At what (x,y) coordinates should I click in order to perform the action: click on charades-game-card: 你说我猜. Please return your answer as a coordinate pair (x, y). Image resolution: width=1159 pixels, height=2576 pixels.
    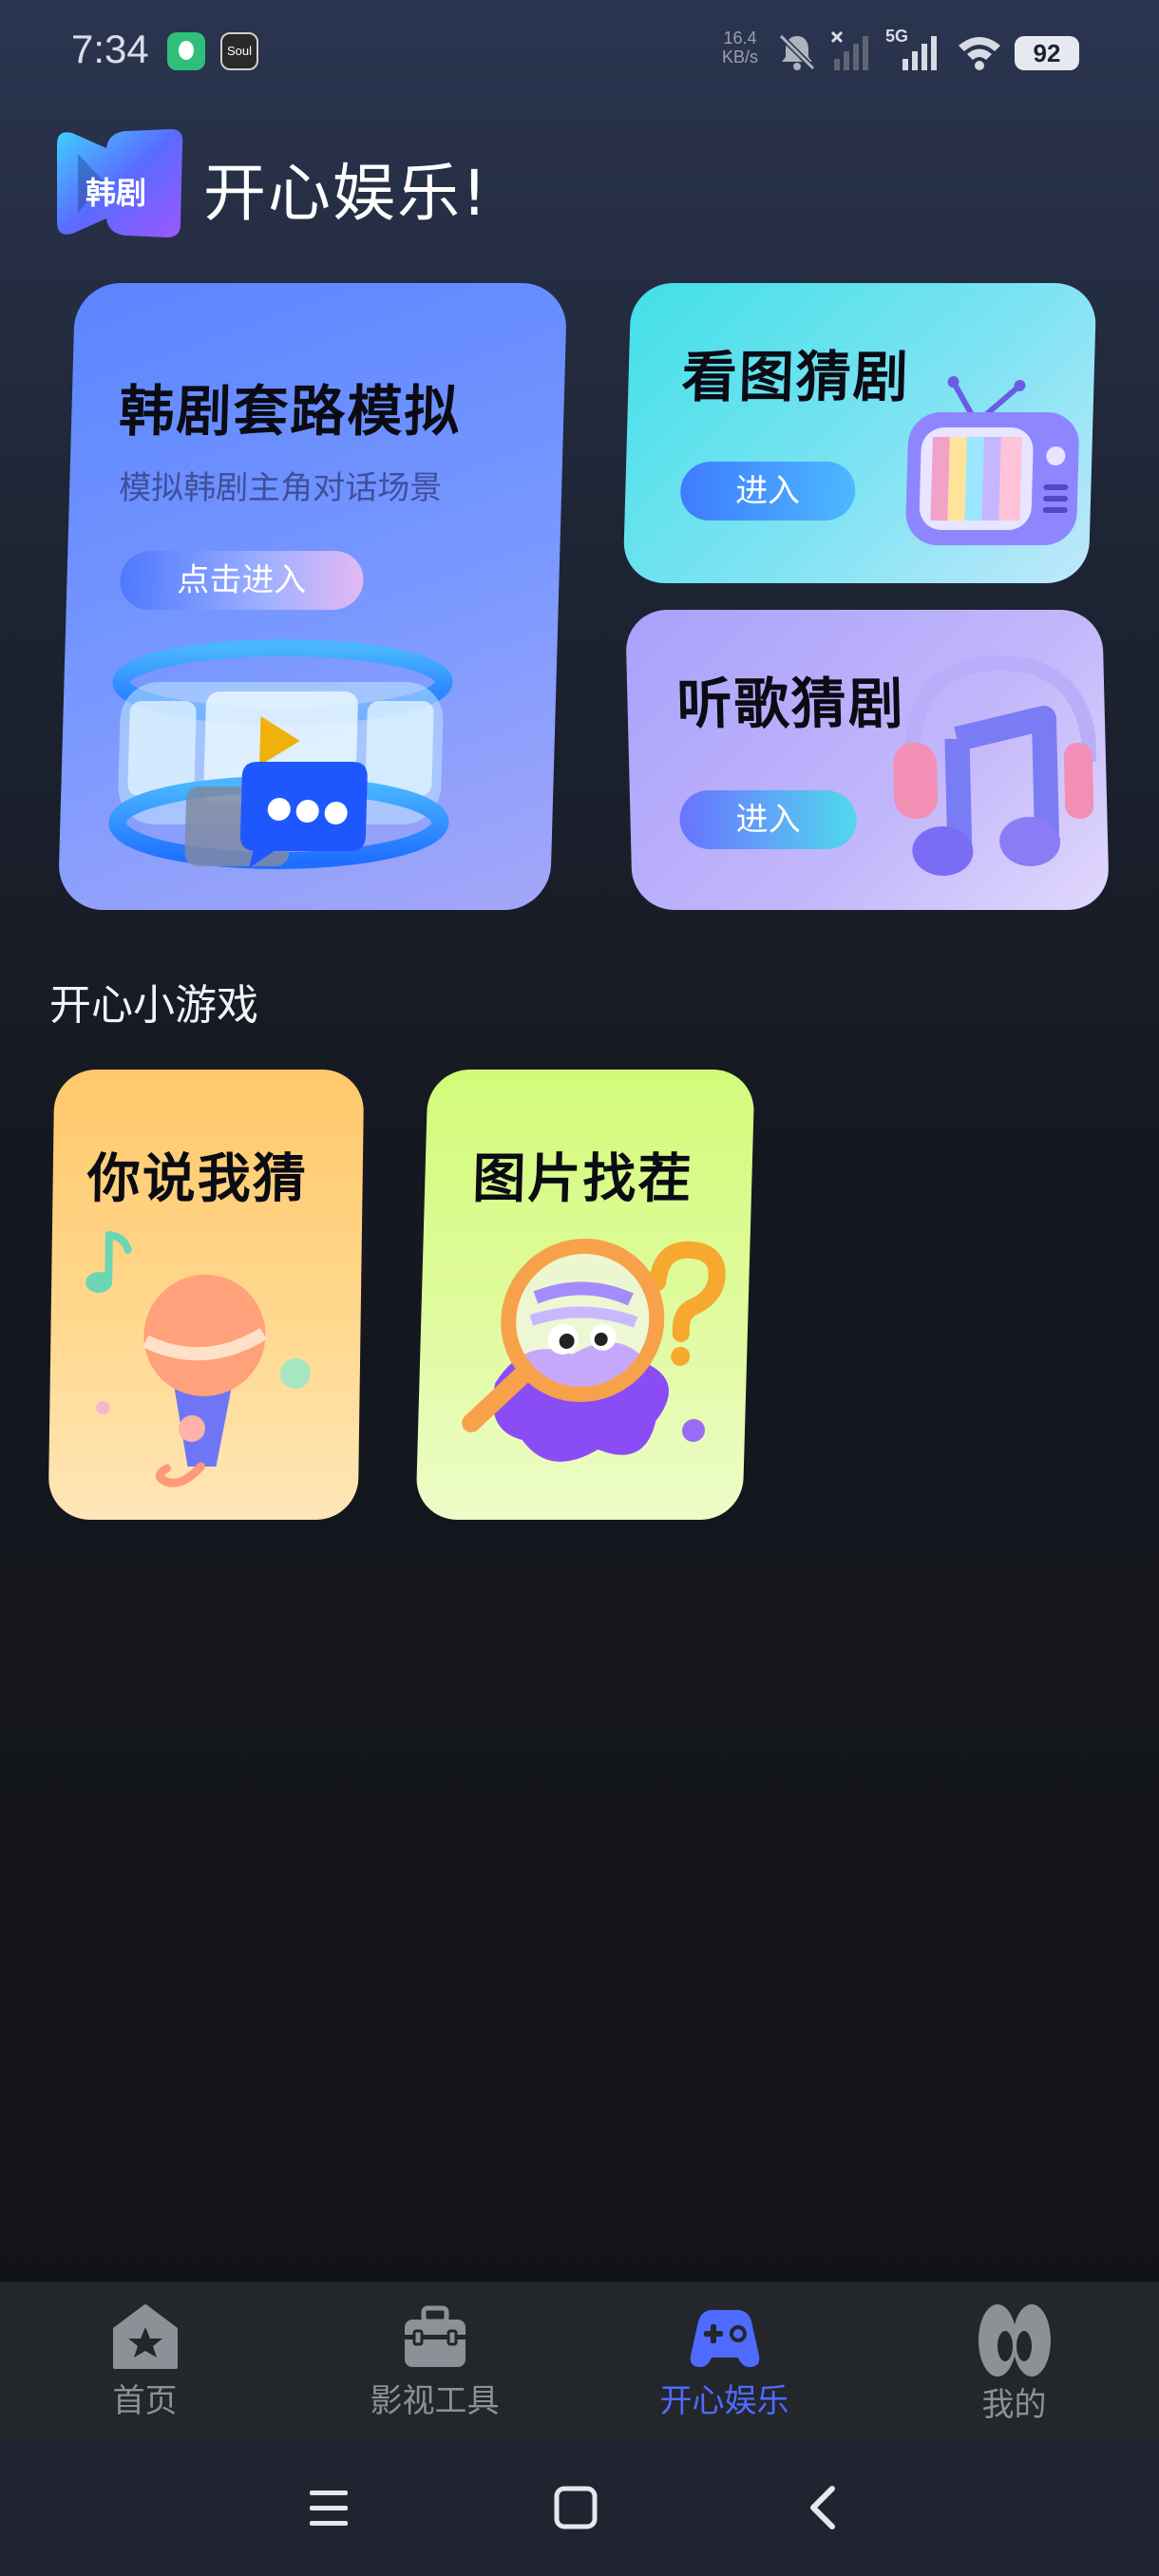
    Looking at the image, I should click on (206, 1295).